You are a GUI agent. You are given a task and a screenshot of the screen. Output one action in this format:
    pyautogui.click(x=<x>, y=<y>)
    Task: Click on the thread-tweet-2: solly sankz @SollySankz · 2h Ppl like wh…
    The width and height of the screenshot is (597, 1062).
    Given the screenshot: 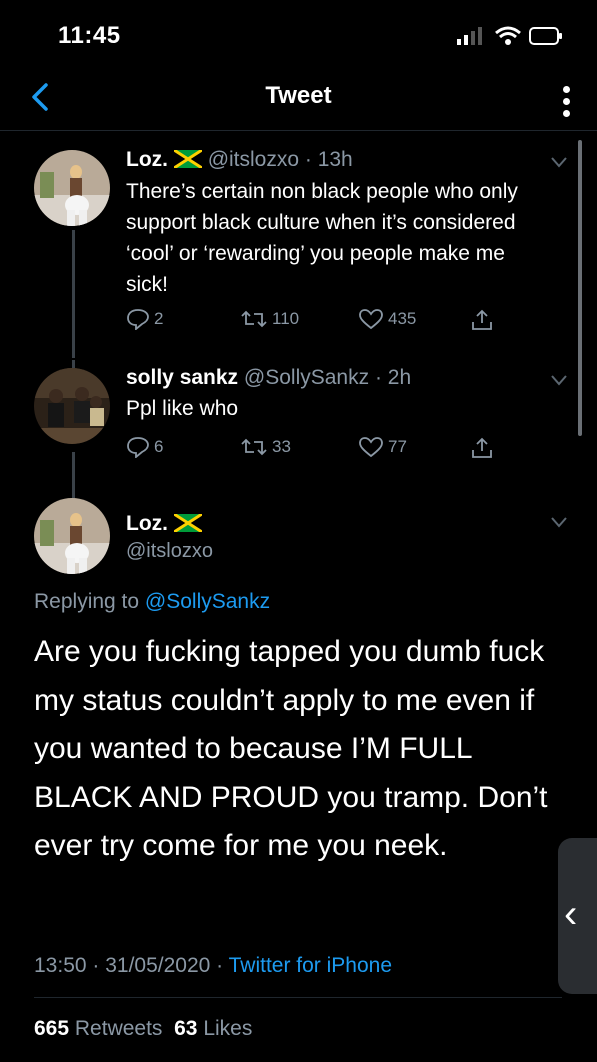 What is the action you would take?
    pyautogui.click(x=298, y=430)
    